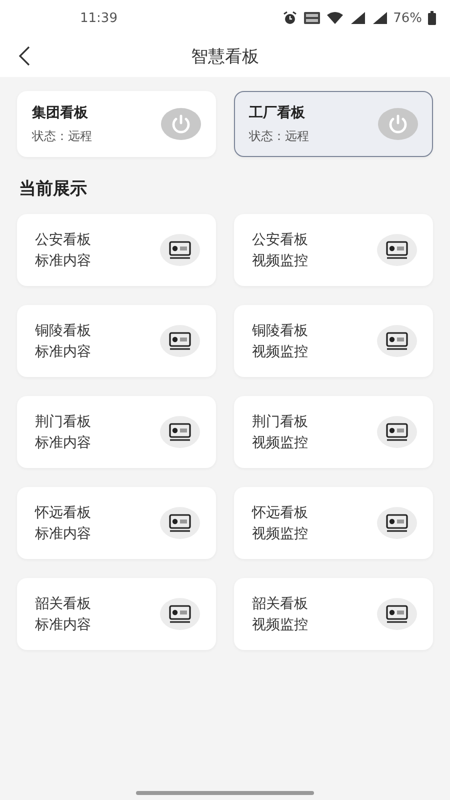 Image resolution: width=450 pixels, height=800 pixels. I want to click on status-time: 11:39, so click(99, 18).